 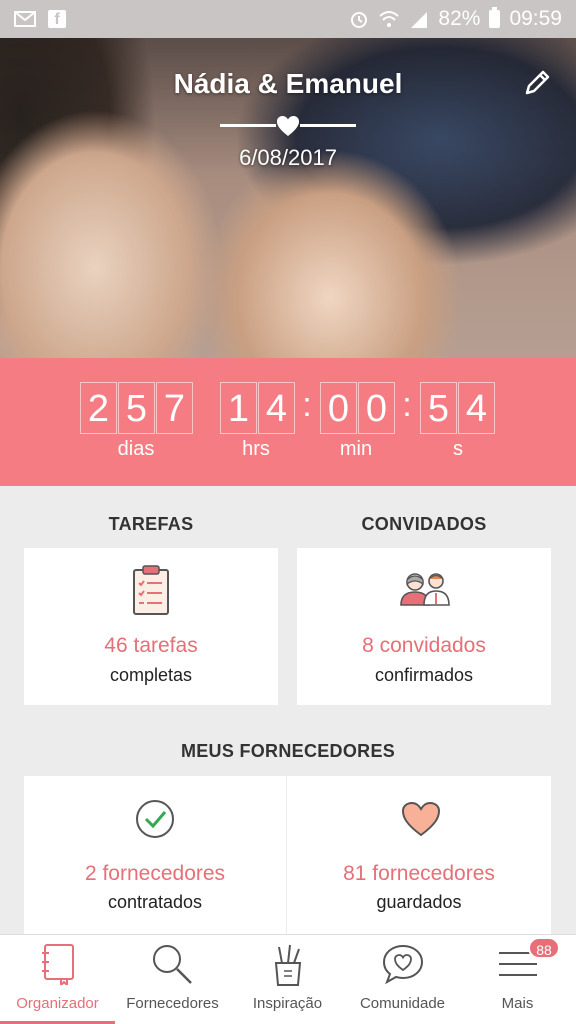 I want to click on tasks-sub: completas, so click(x=151, y=675).